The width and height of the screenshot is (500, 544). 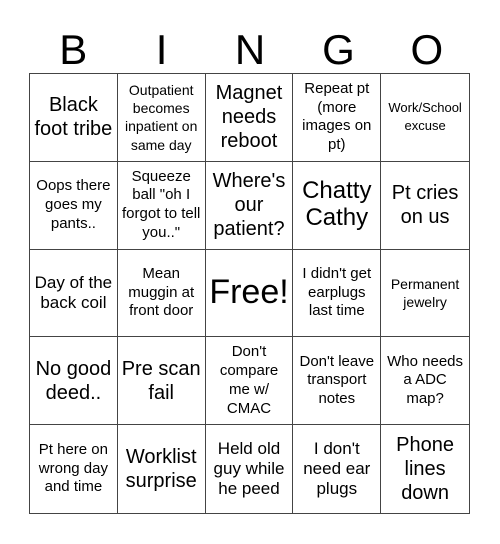 What do you see at coordinates (425, 294) in the screenshot?
I see `bingo-cell: Permanent jewelry` at bounding box center [425, 294].